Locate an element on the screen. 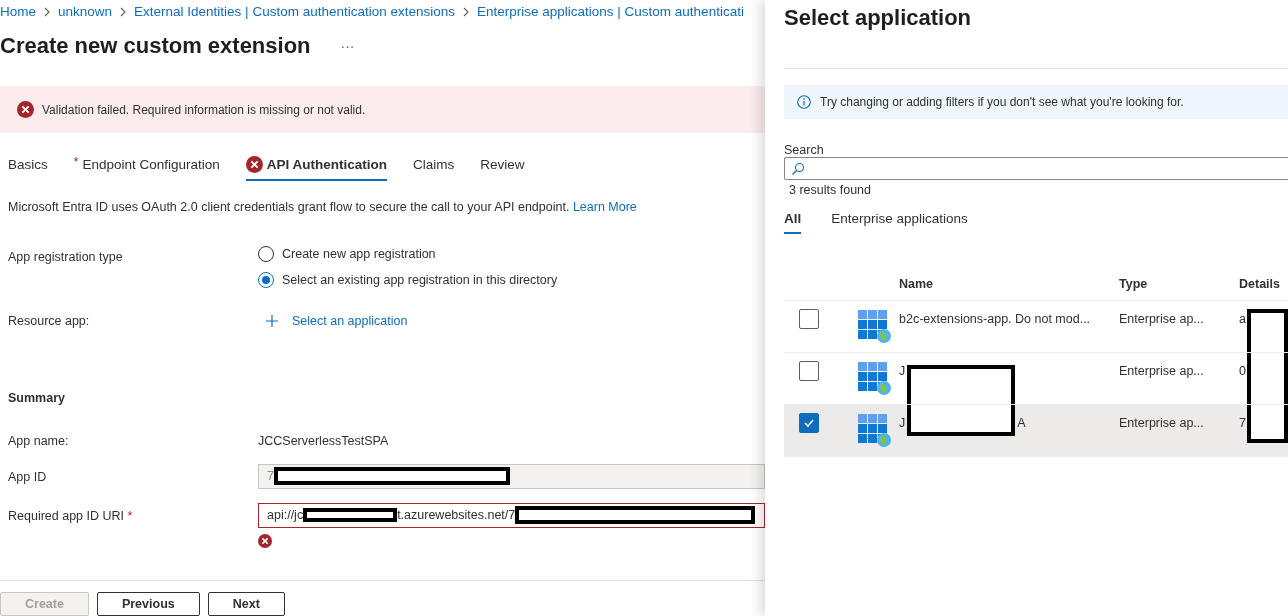 Image resolution: width=1288 pixels, height=616 pixels. tab: API Authentication is located at coordinates (316, 165).